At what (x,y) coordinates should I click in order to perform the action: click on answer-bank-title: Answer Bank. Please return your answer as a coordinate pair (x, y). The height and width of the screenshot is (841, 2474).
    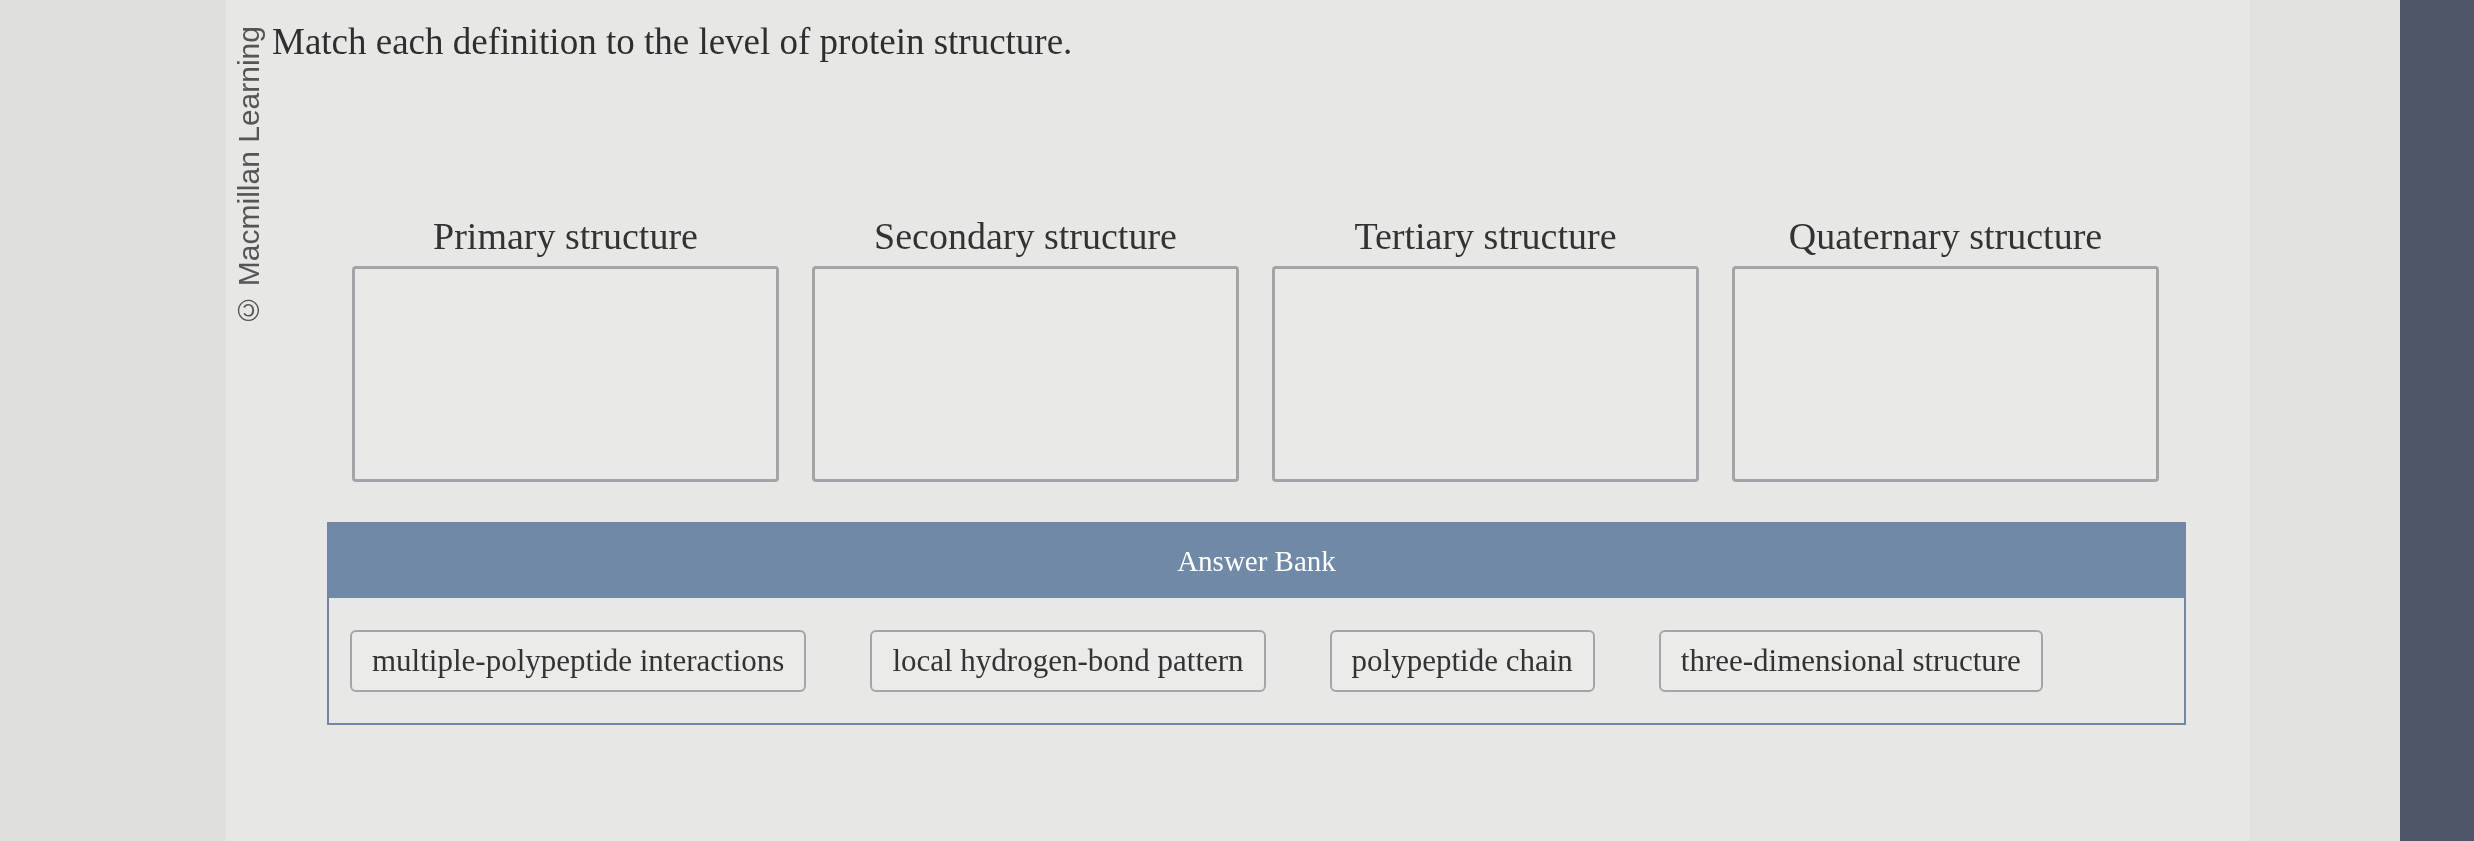
    Looking at the image, I should click on (1256, 561).